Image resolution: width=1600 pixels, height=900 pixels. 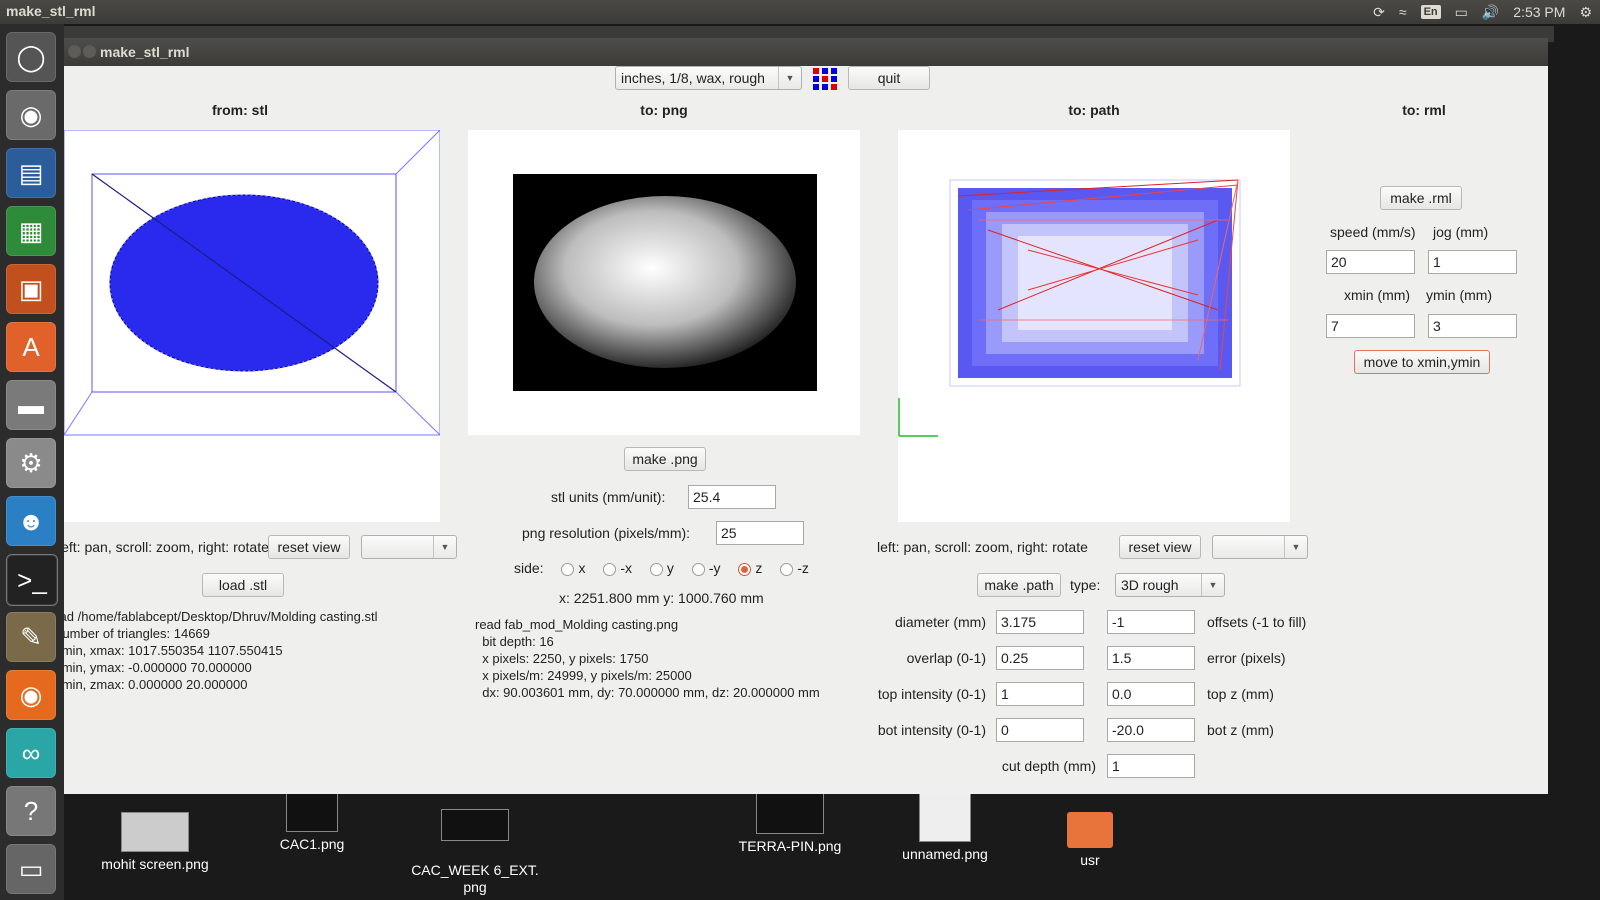 What do you see at coordinates (31, 695) in the screenshot?
I see `firefox-icon: ◉` at bounding box center [31, 695].